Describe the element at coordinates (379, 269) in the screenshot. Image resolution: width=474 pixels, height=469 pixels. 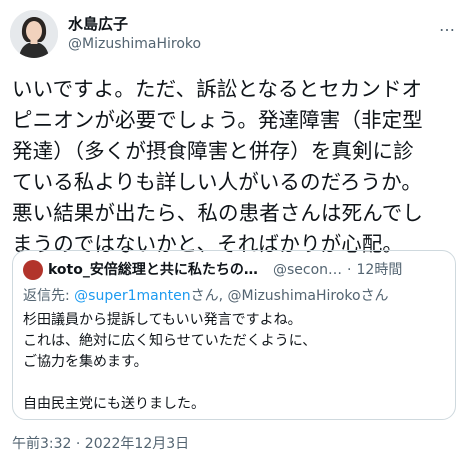
I see `quoted-tweet-time: 12時間` at that location.